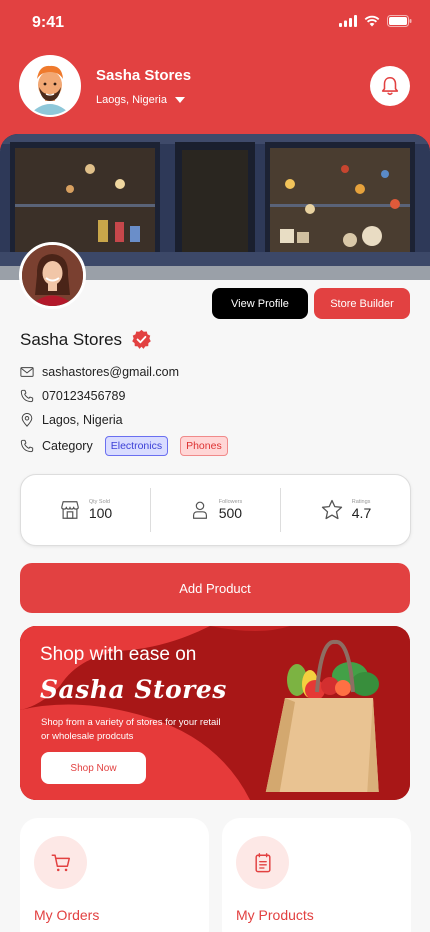 The image size is (430, 932). I want to click on address-row: Lagos, Nigeria, so click(71, 420).